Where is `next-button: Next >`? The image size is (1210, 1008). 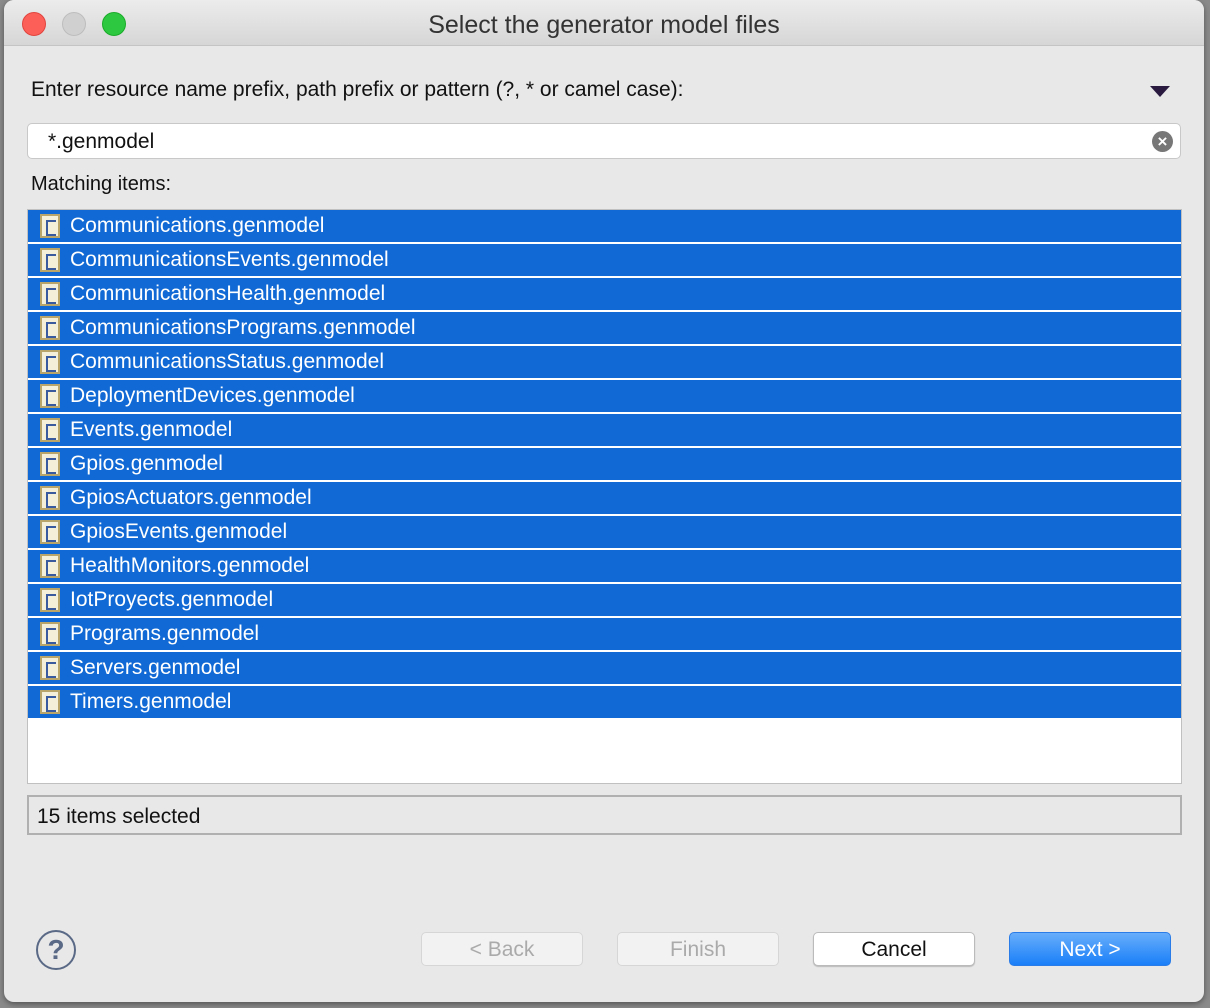
next-button: Next > is located at coordinates (1090, 949).